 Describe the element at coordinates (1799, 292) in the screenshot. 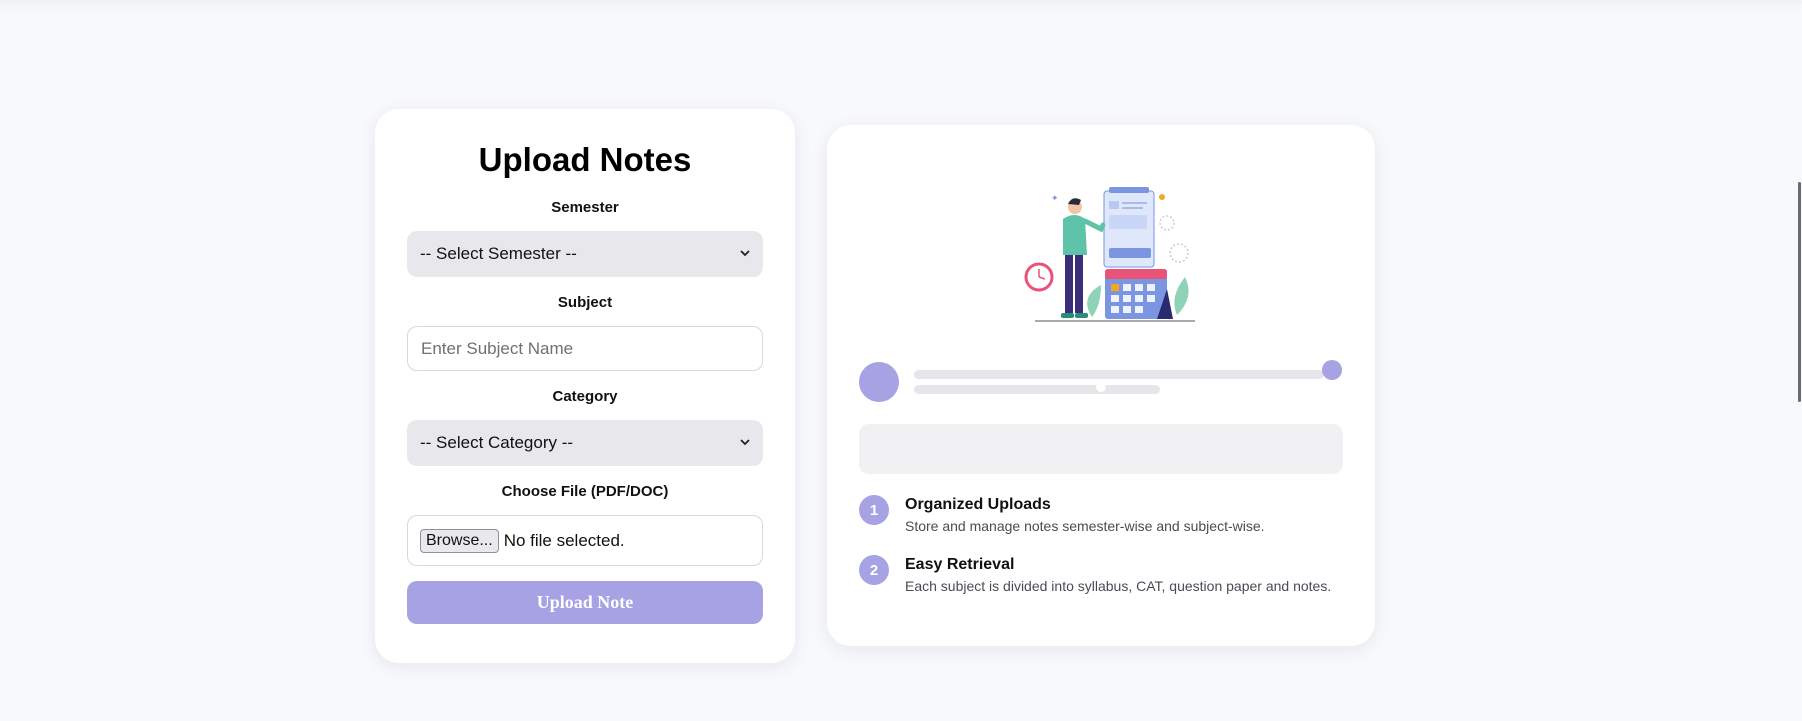

I see `scrollbar-thumb` at that location.